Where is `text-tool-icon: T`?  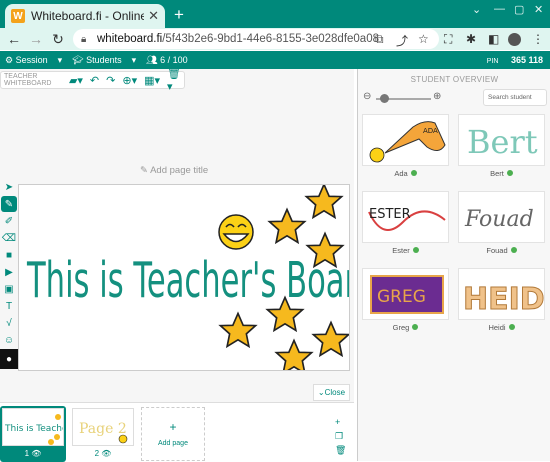
text-tool-icon: T is located at coordinates (9, 306).